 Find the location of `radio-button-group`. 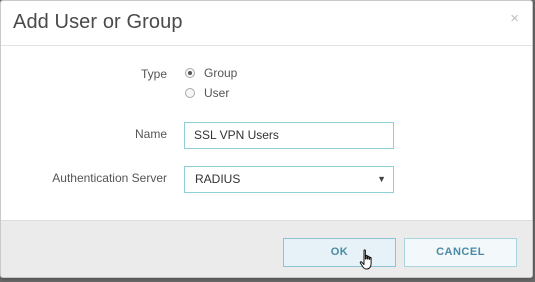

radio-button-group is located at coordinates (190, 73).